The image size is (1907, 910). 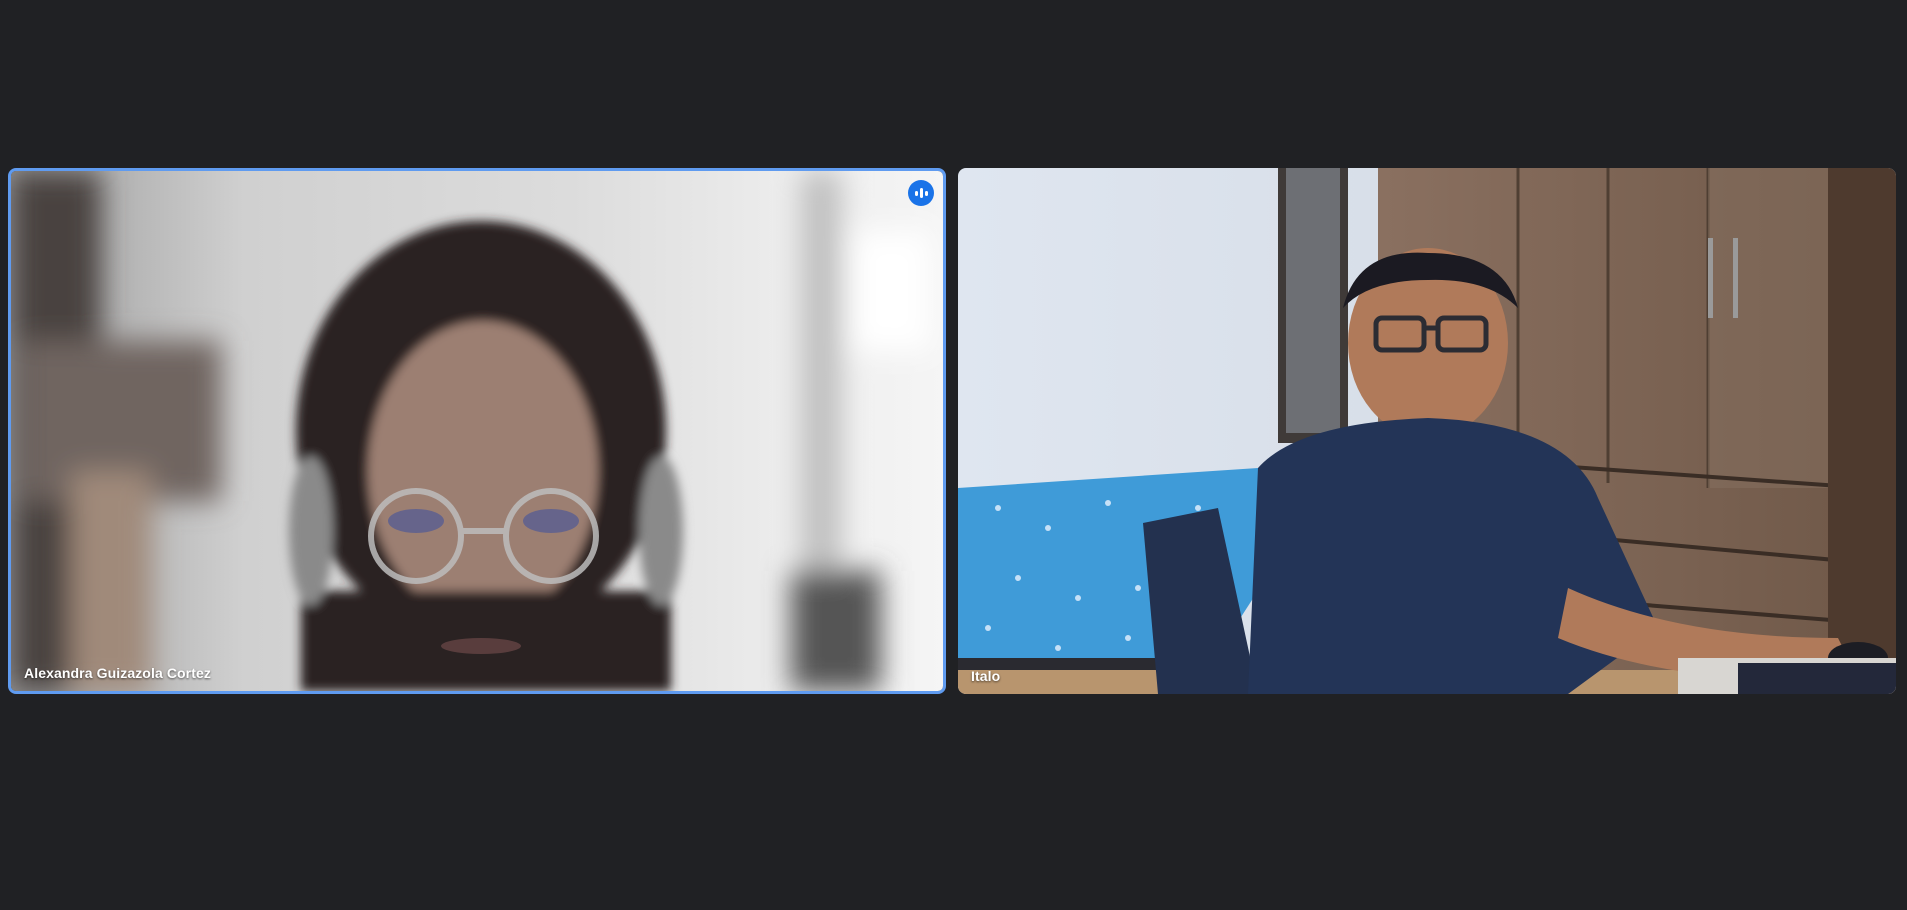 What do you see at coordinates (921, 193) in the screenshot?
I see `audio-level-icon` at bounding box center [921, 193].